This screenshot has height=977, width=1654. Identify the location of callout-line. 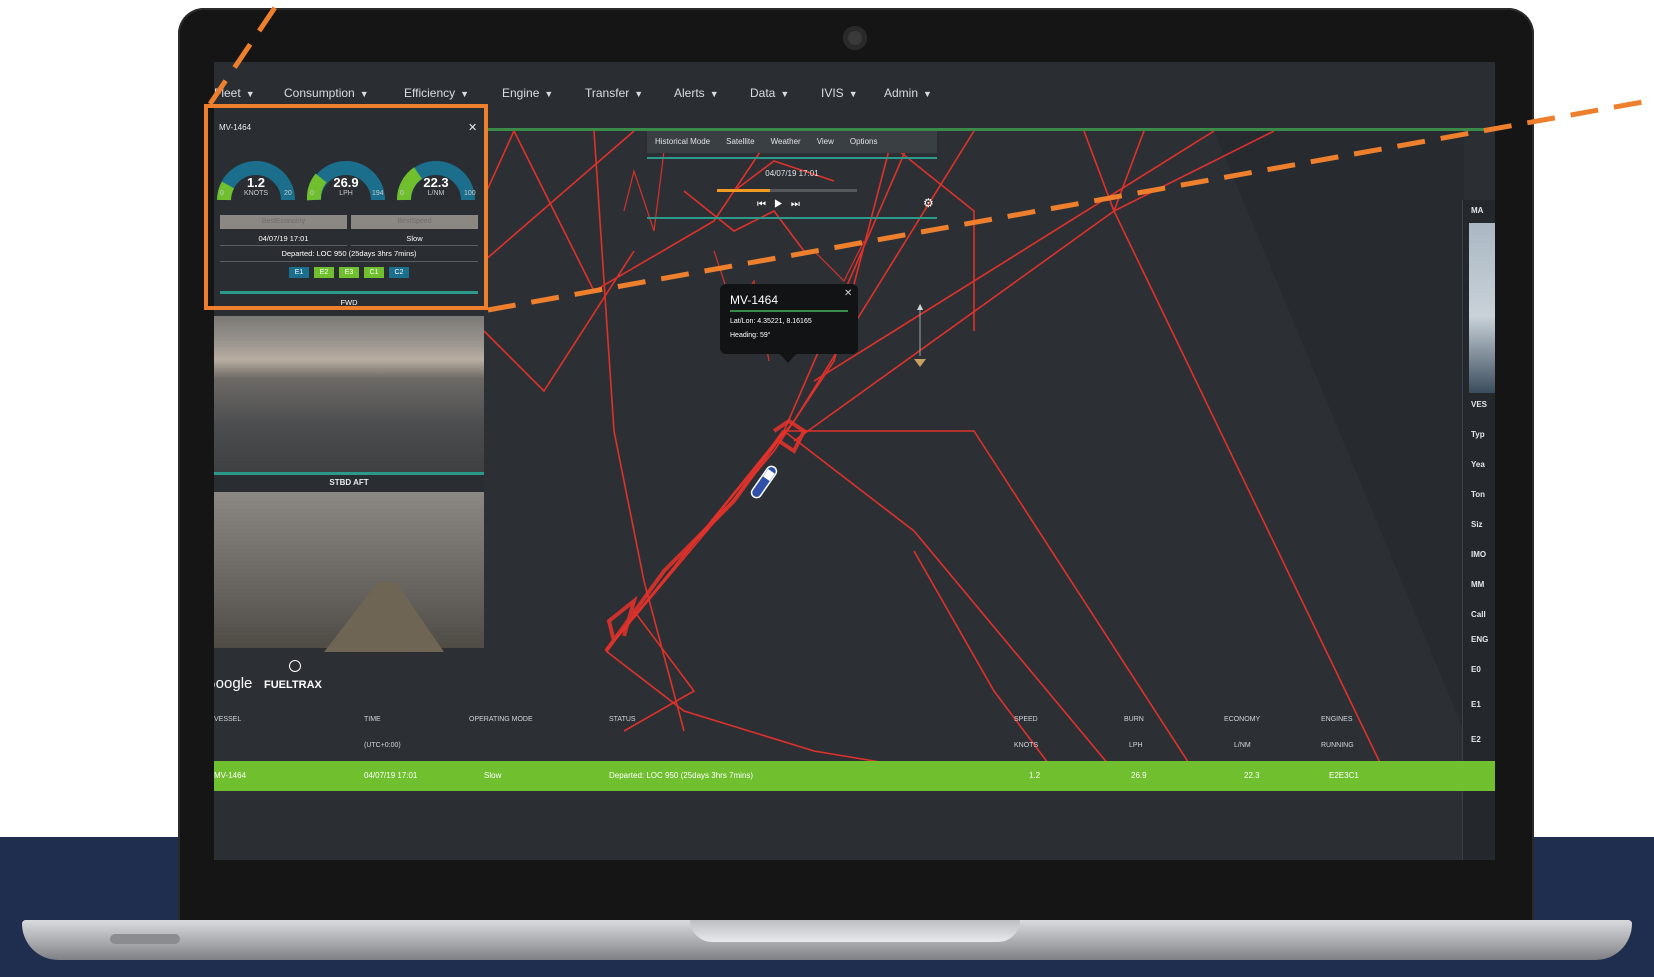
(245, 53).